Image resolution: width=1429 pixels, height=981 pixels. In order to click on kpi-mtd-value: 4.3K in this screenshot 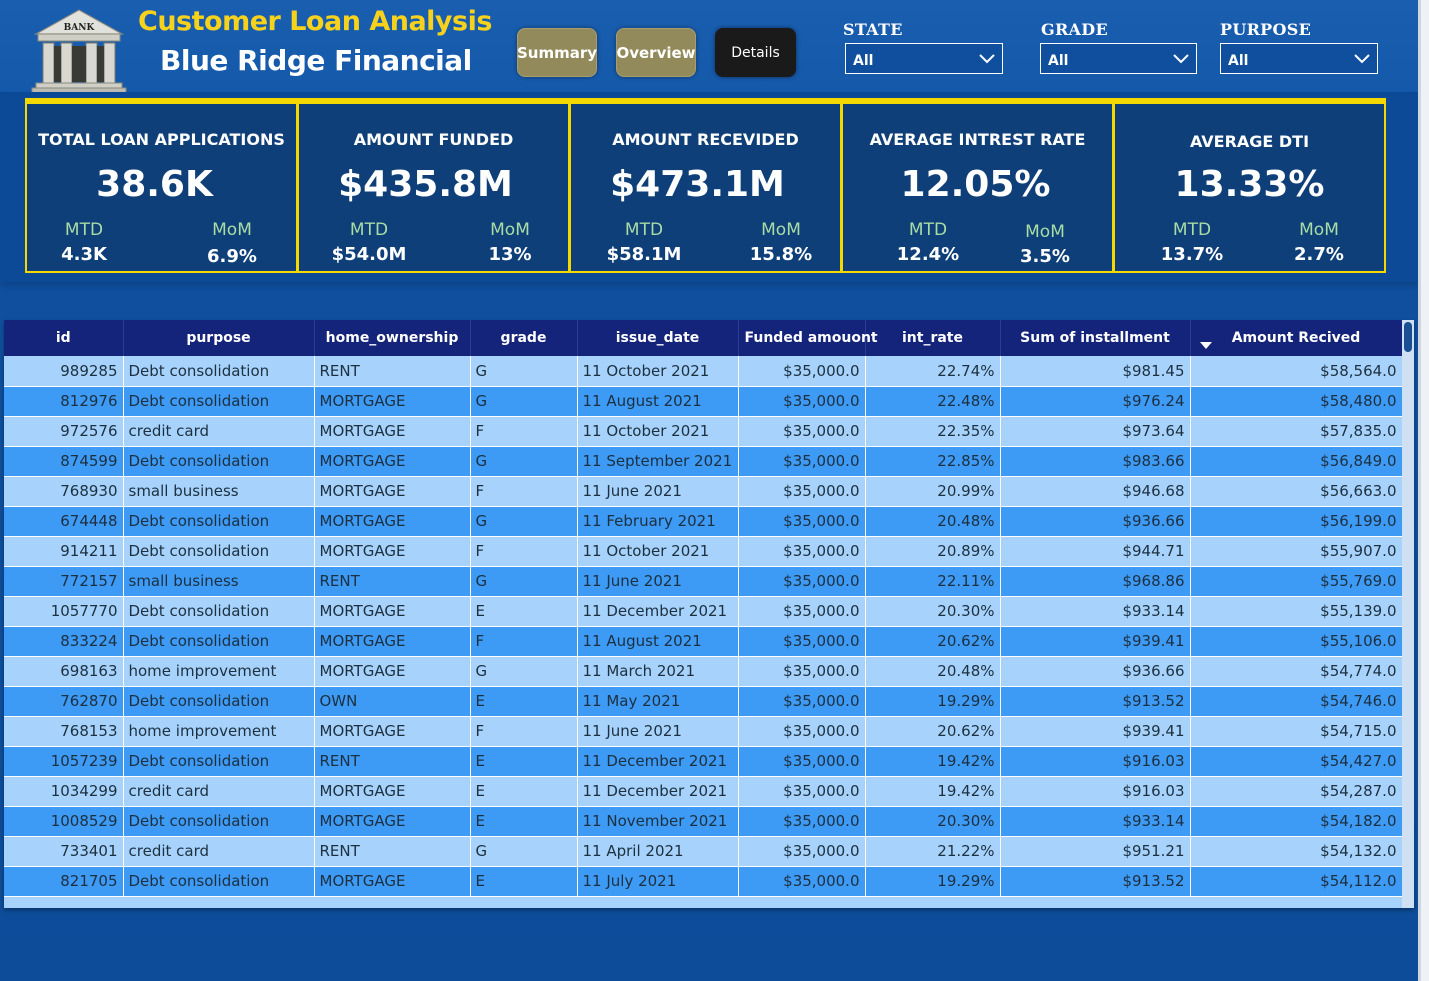, I will do `click(84, 254)`.